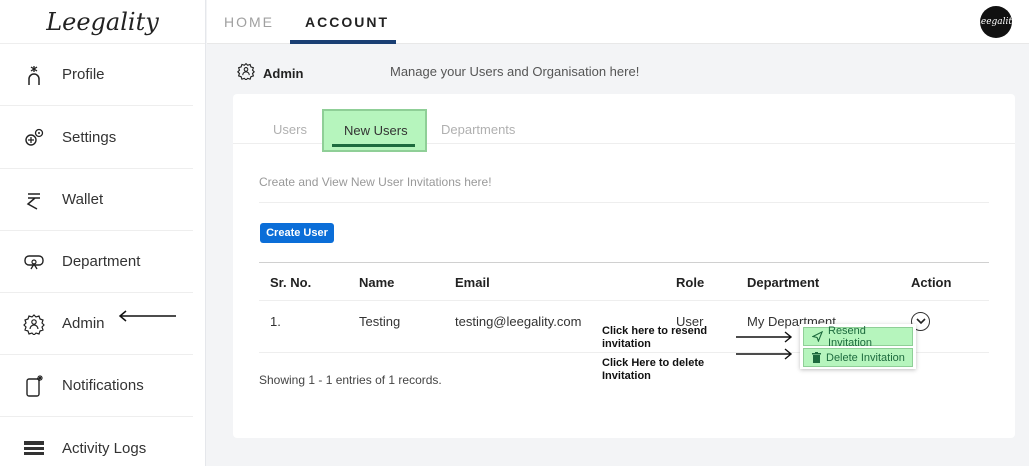  What do you see at coordinates (147, 316) in the screenshot?
I see `arrow-left-icon` at bounding box center [147, 316].